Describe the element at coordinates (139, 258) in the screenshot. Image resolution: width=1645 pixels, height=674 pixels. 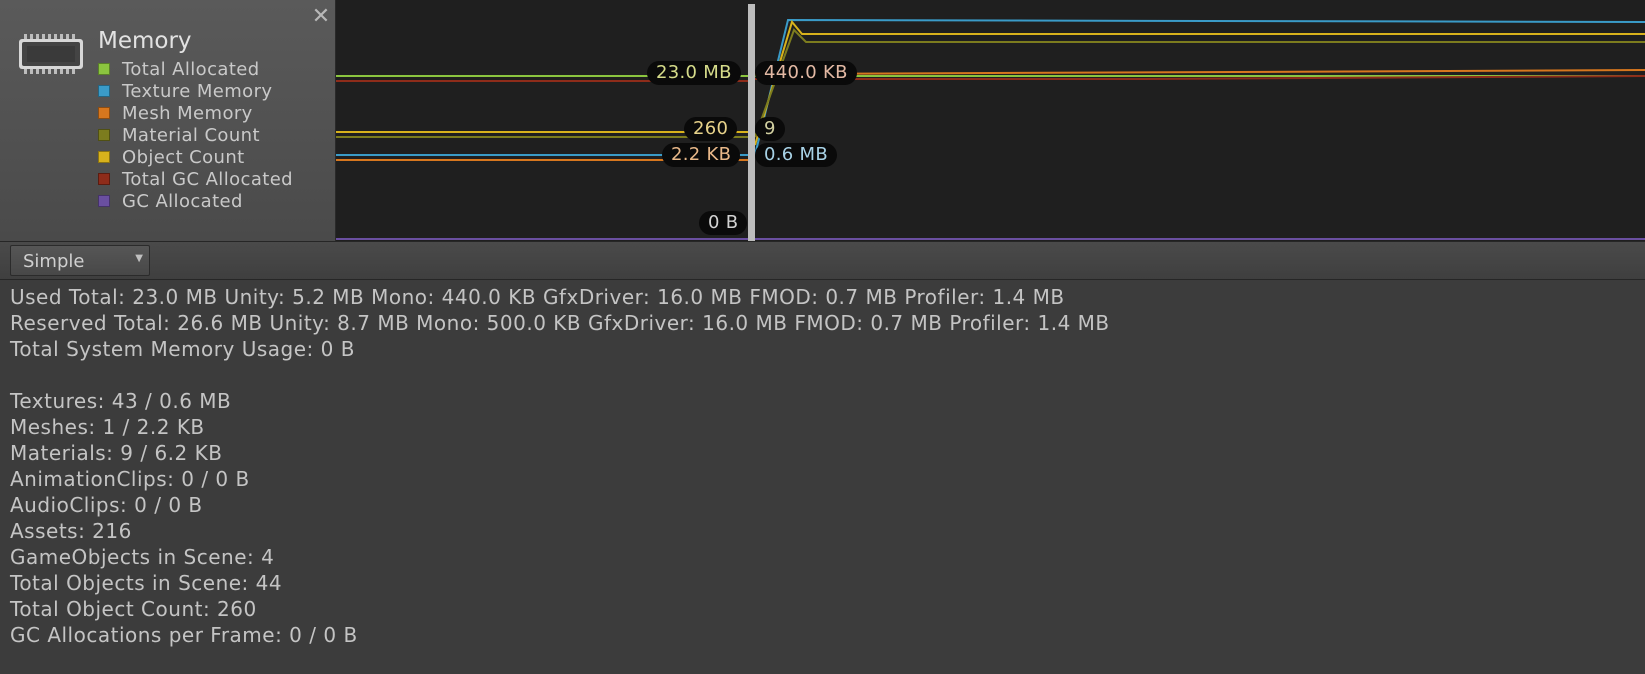
I see `chevron-down-icon: ▼` at that location.